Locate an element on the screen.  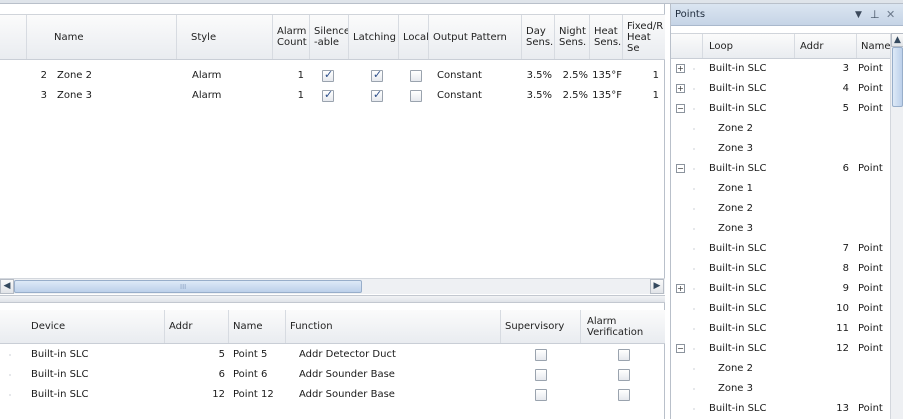
addr-cell: 12 is located at coordinates (197, 395).